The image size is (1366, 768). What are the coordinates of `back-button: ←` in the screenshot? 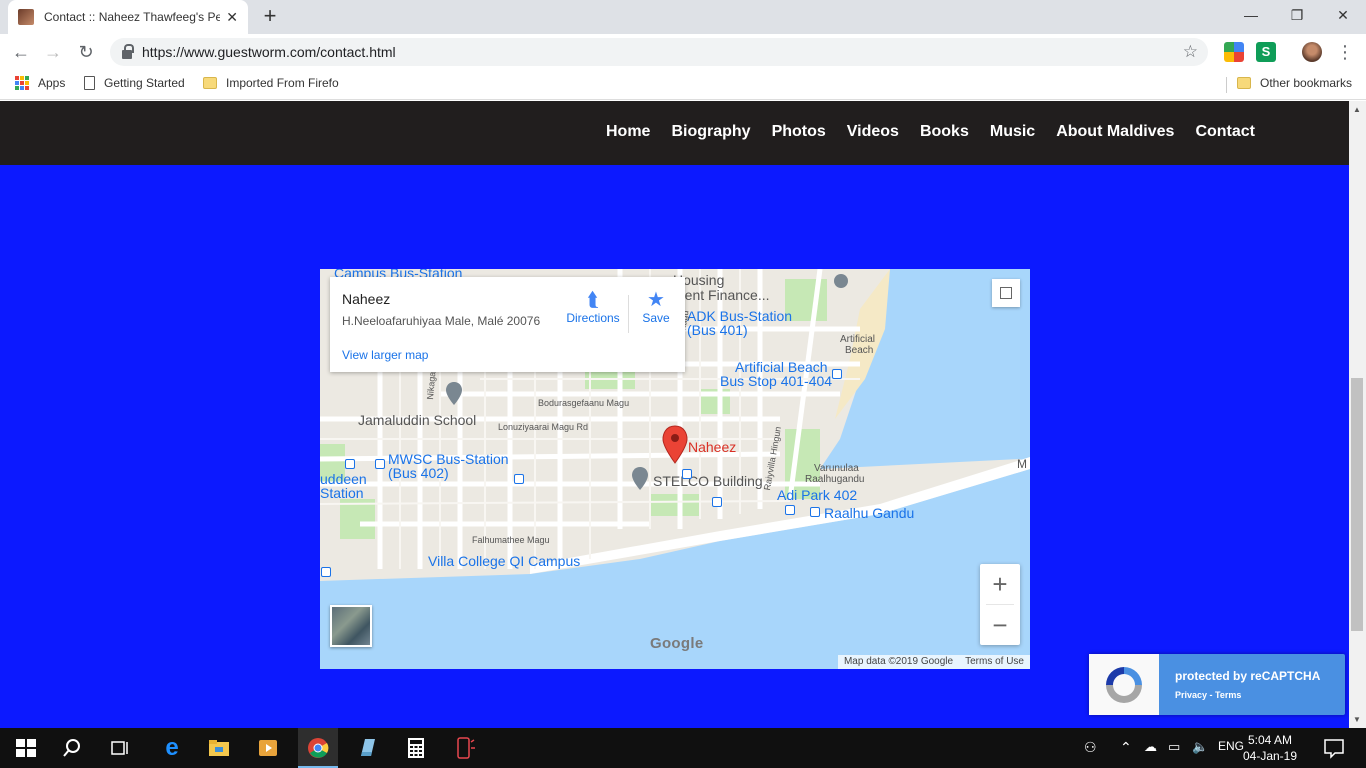 It's located at (21, 52).